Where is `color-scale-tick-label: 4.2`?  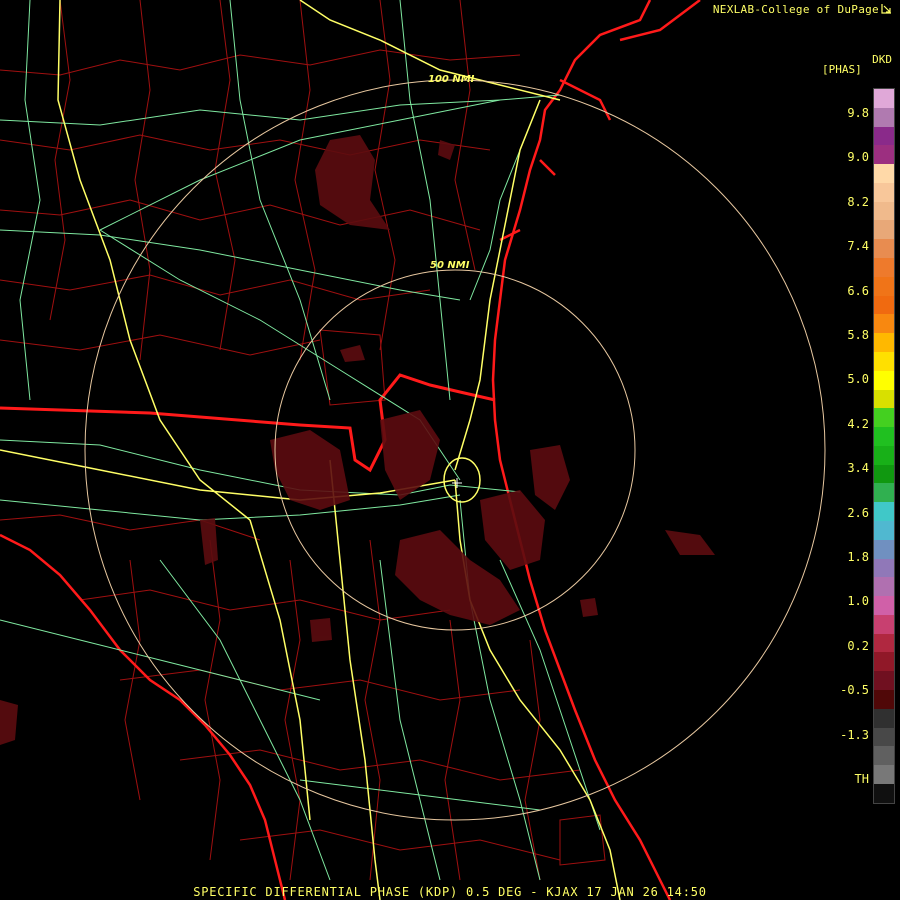 color-scale-tick-label: 4.2 is located at coordinates (858, 423).